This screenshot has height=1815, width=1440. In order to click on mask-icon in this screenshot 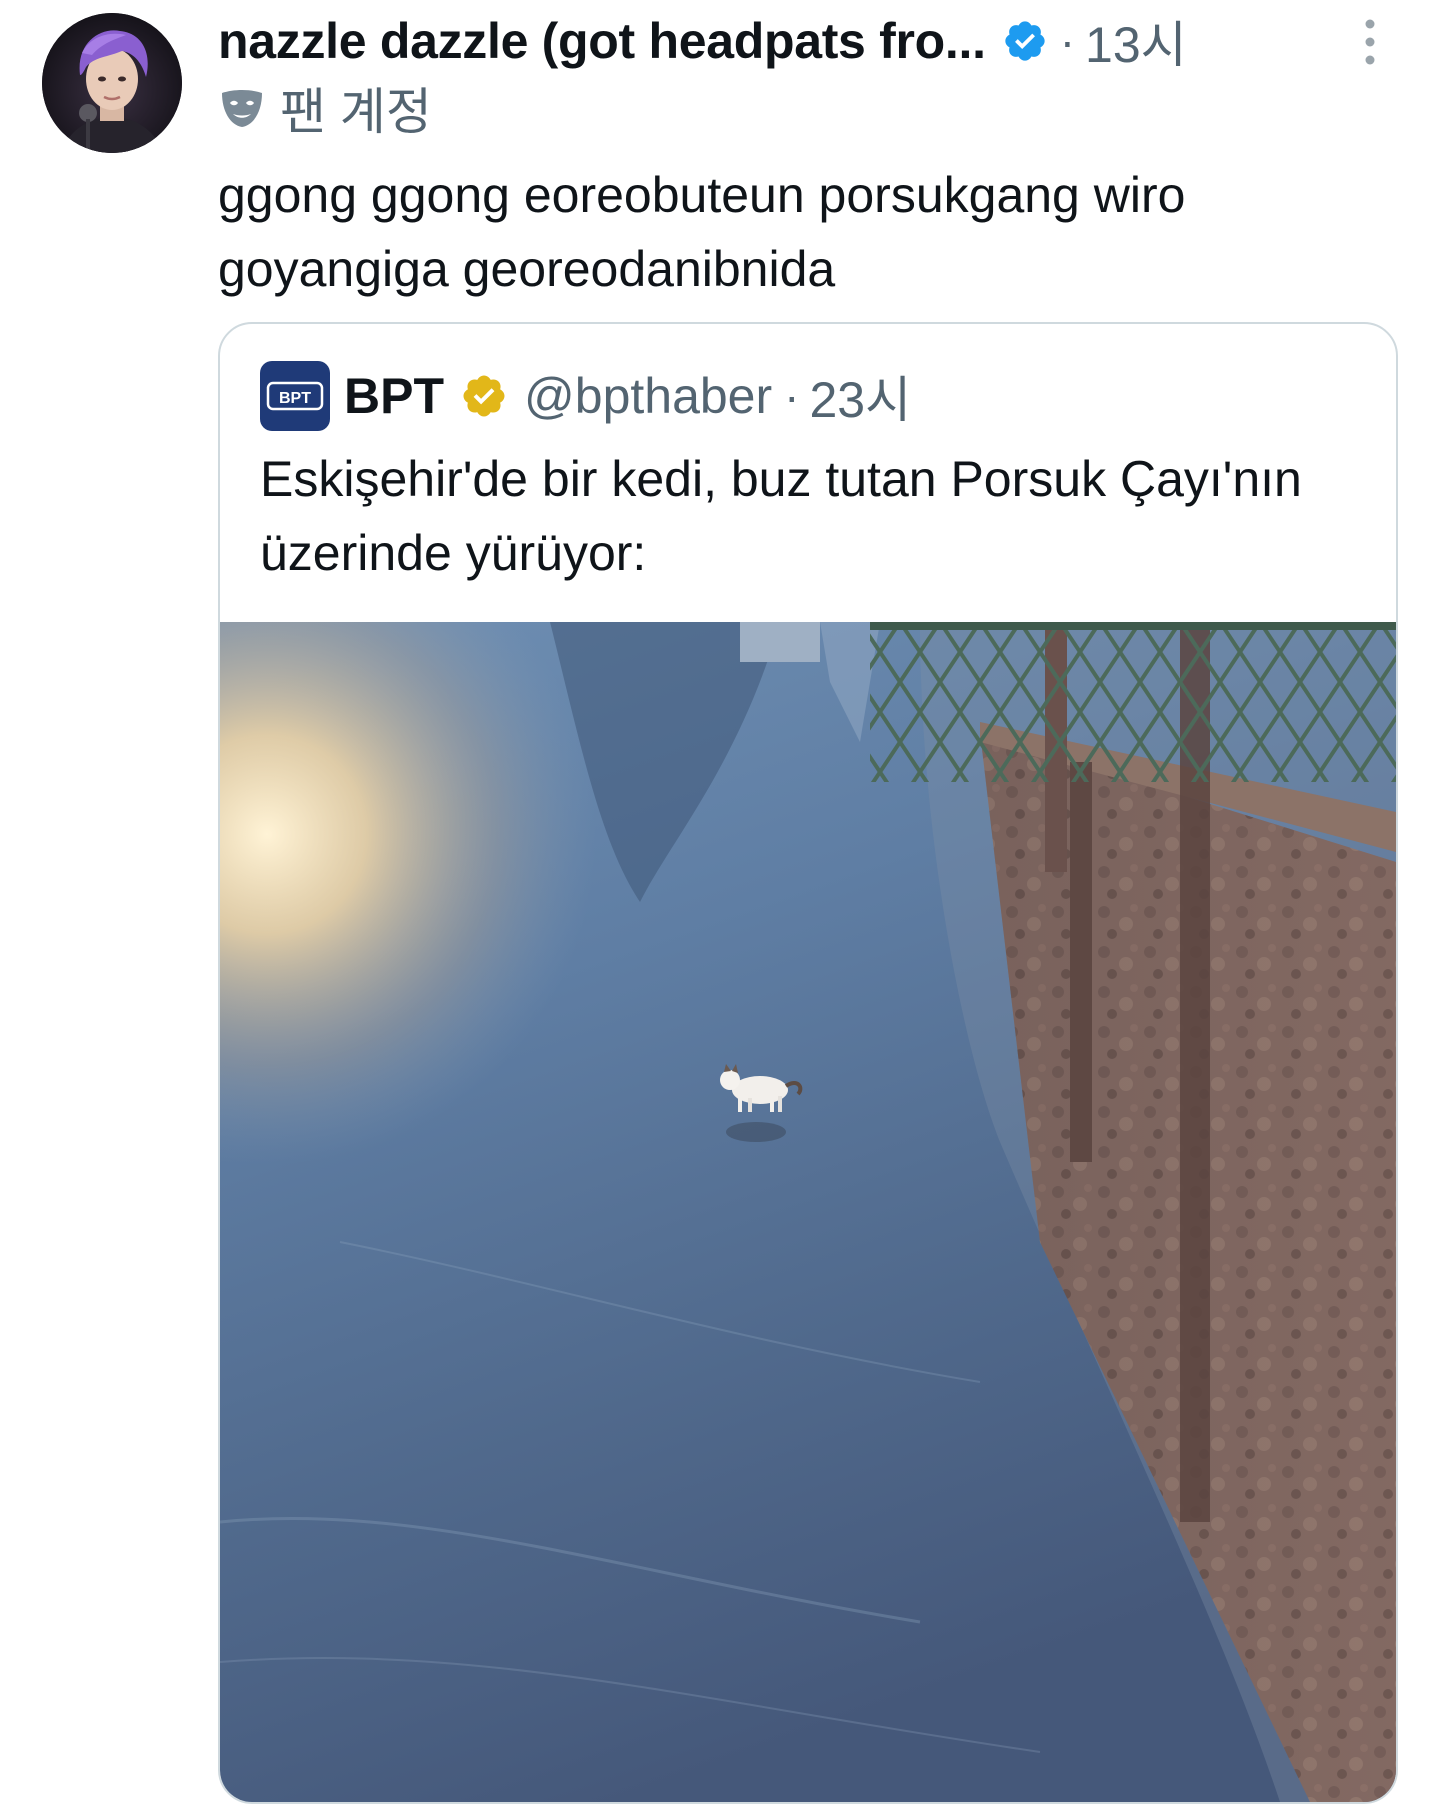, I will do `click(242, 108)`.